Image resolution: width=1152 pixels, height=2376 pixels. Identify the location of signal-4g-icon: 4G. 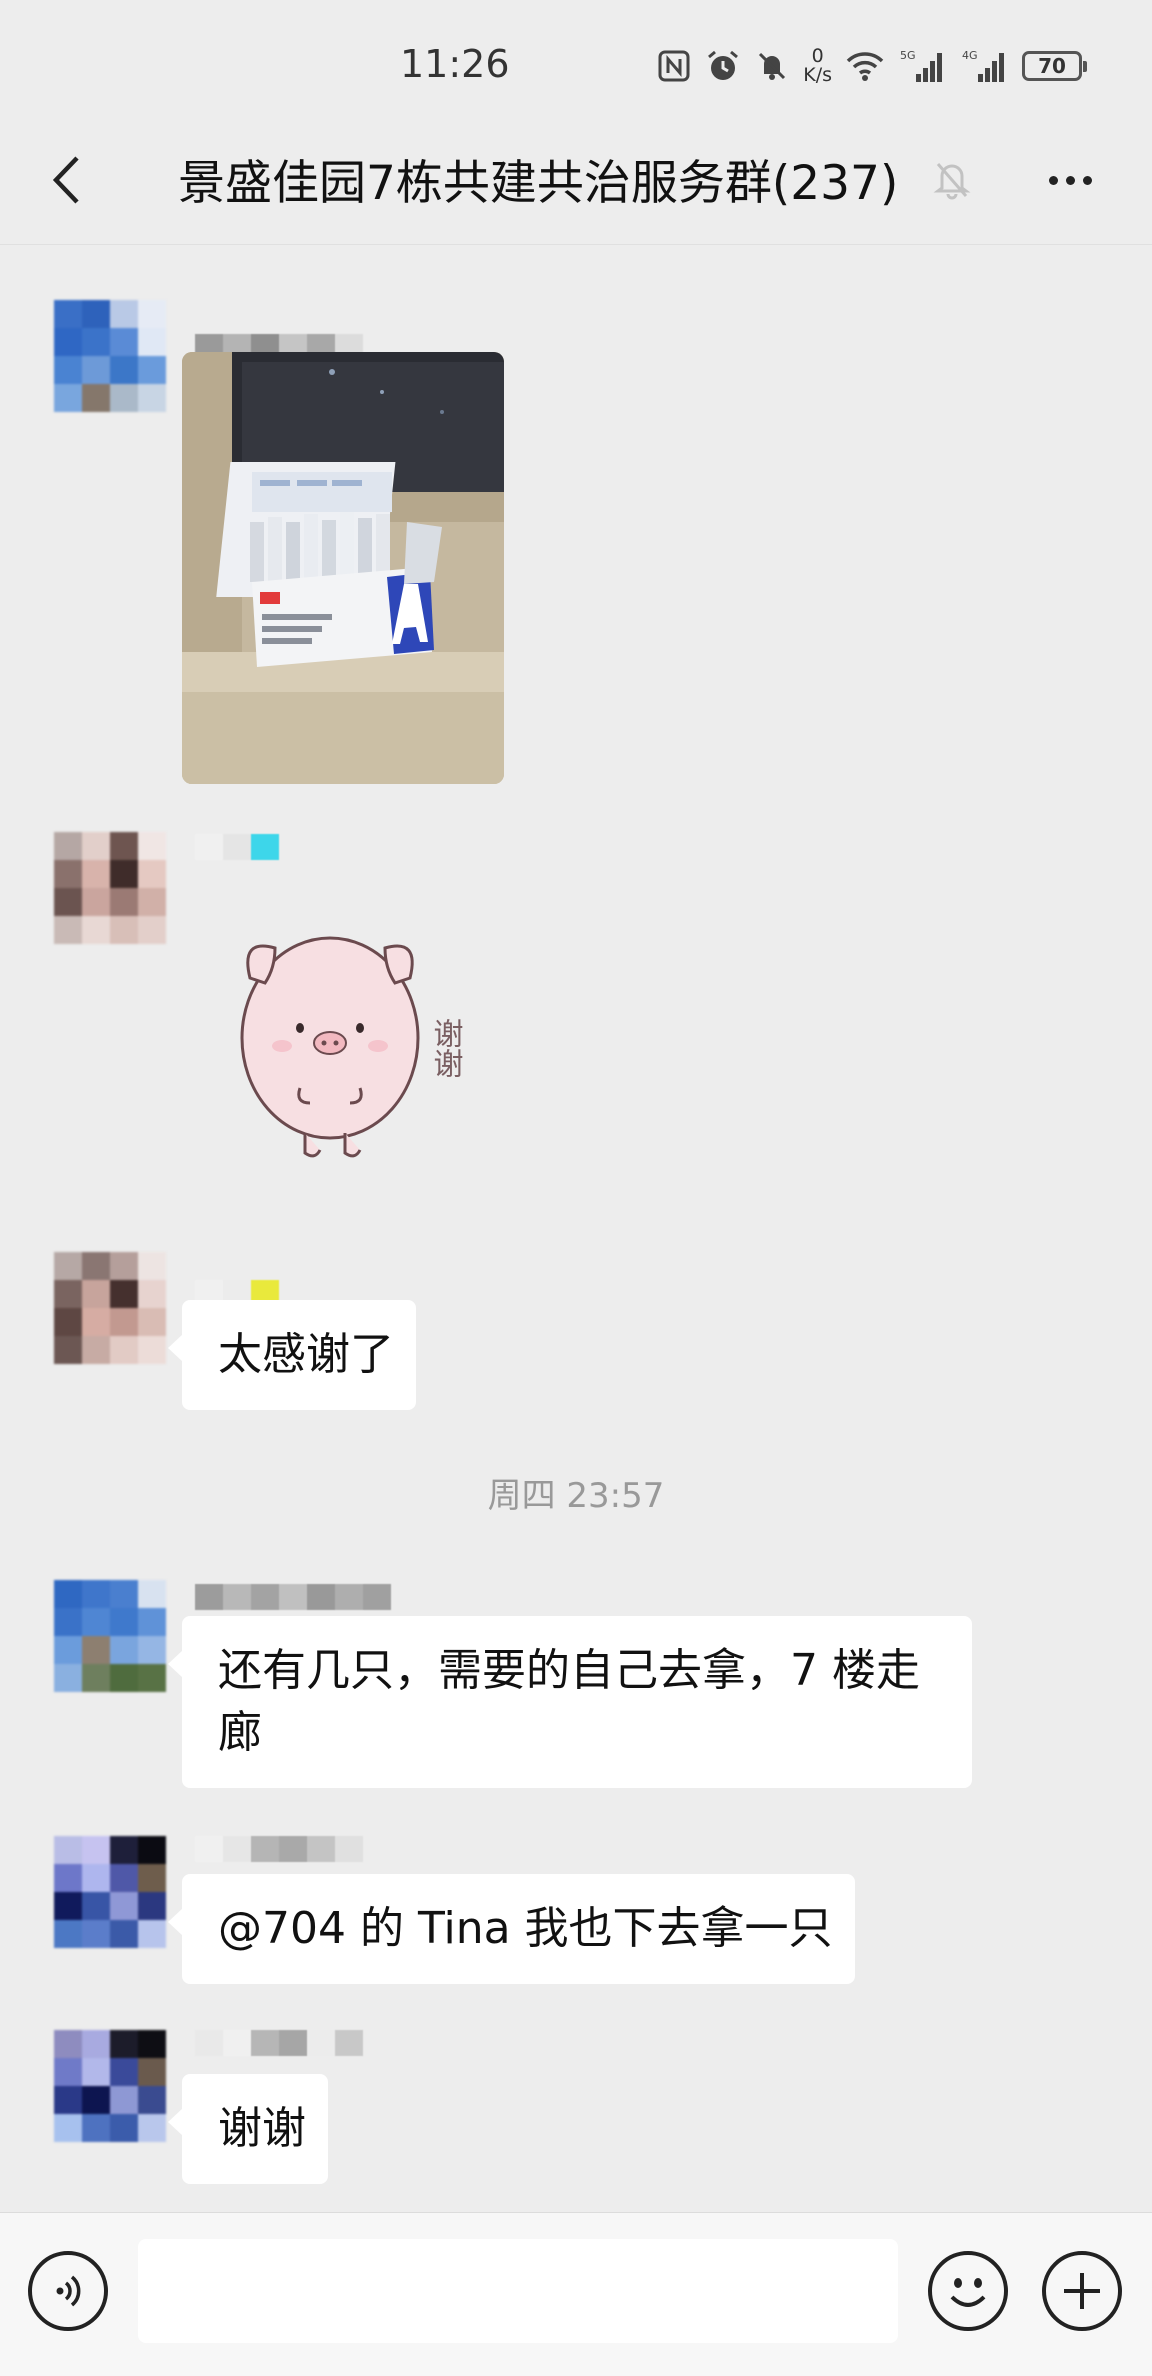
(983, 65).